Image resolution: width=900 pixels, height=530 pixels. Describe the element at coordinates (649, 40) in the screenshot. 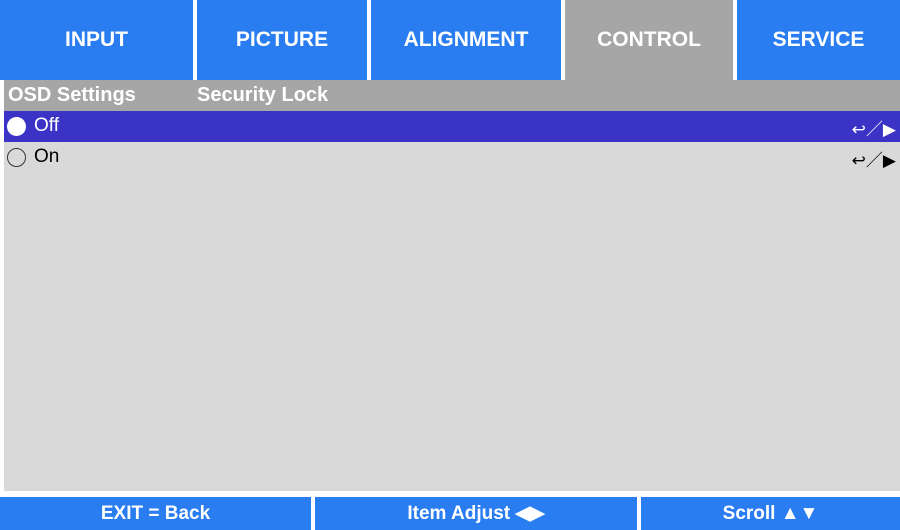

I see `tab-control: CONTROL` at that location.